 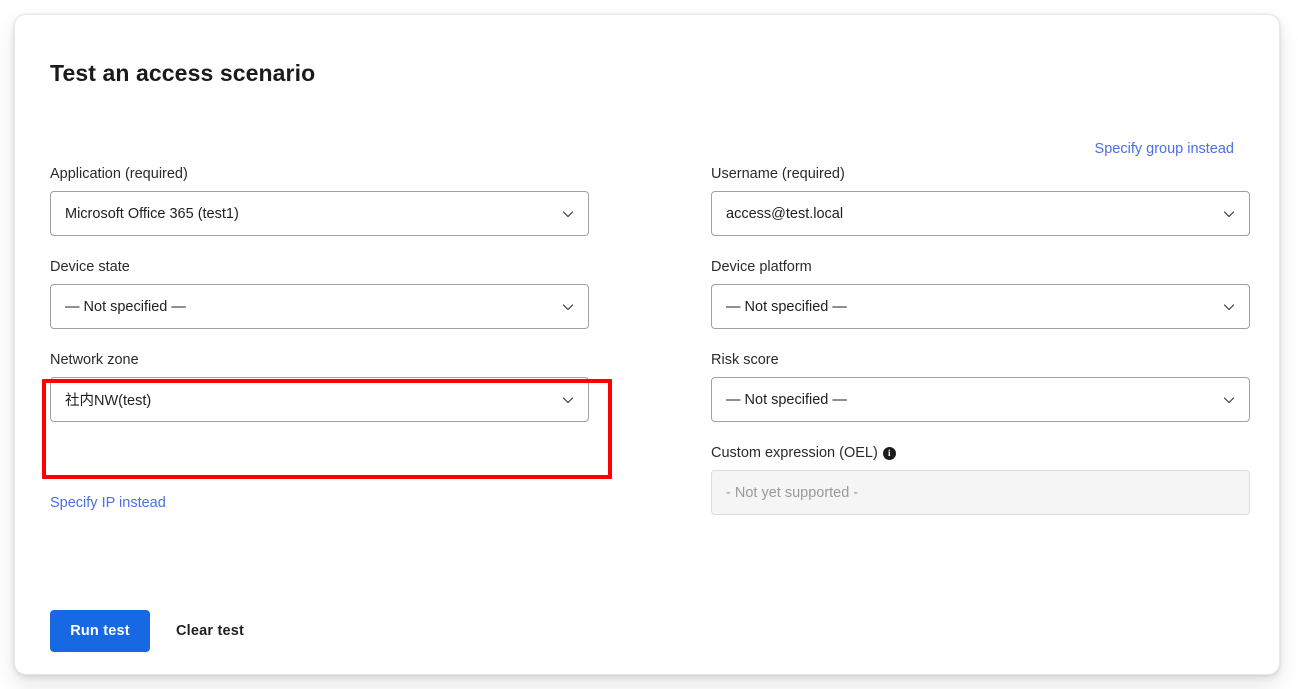 I want to click on network-zone-value: 社内NW(test), so click(x=108, y=401).